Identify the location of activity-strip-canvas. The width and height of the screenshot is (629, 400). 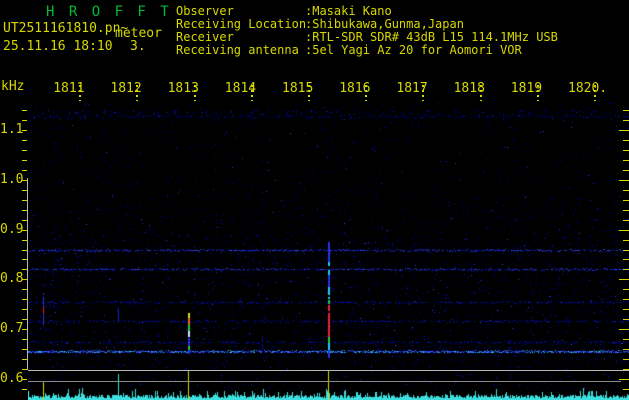
(328, 385).